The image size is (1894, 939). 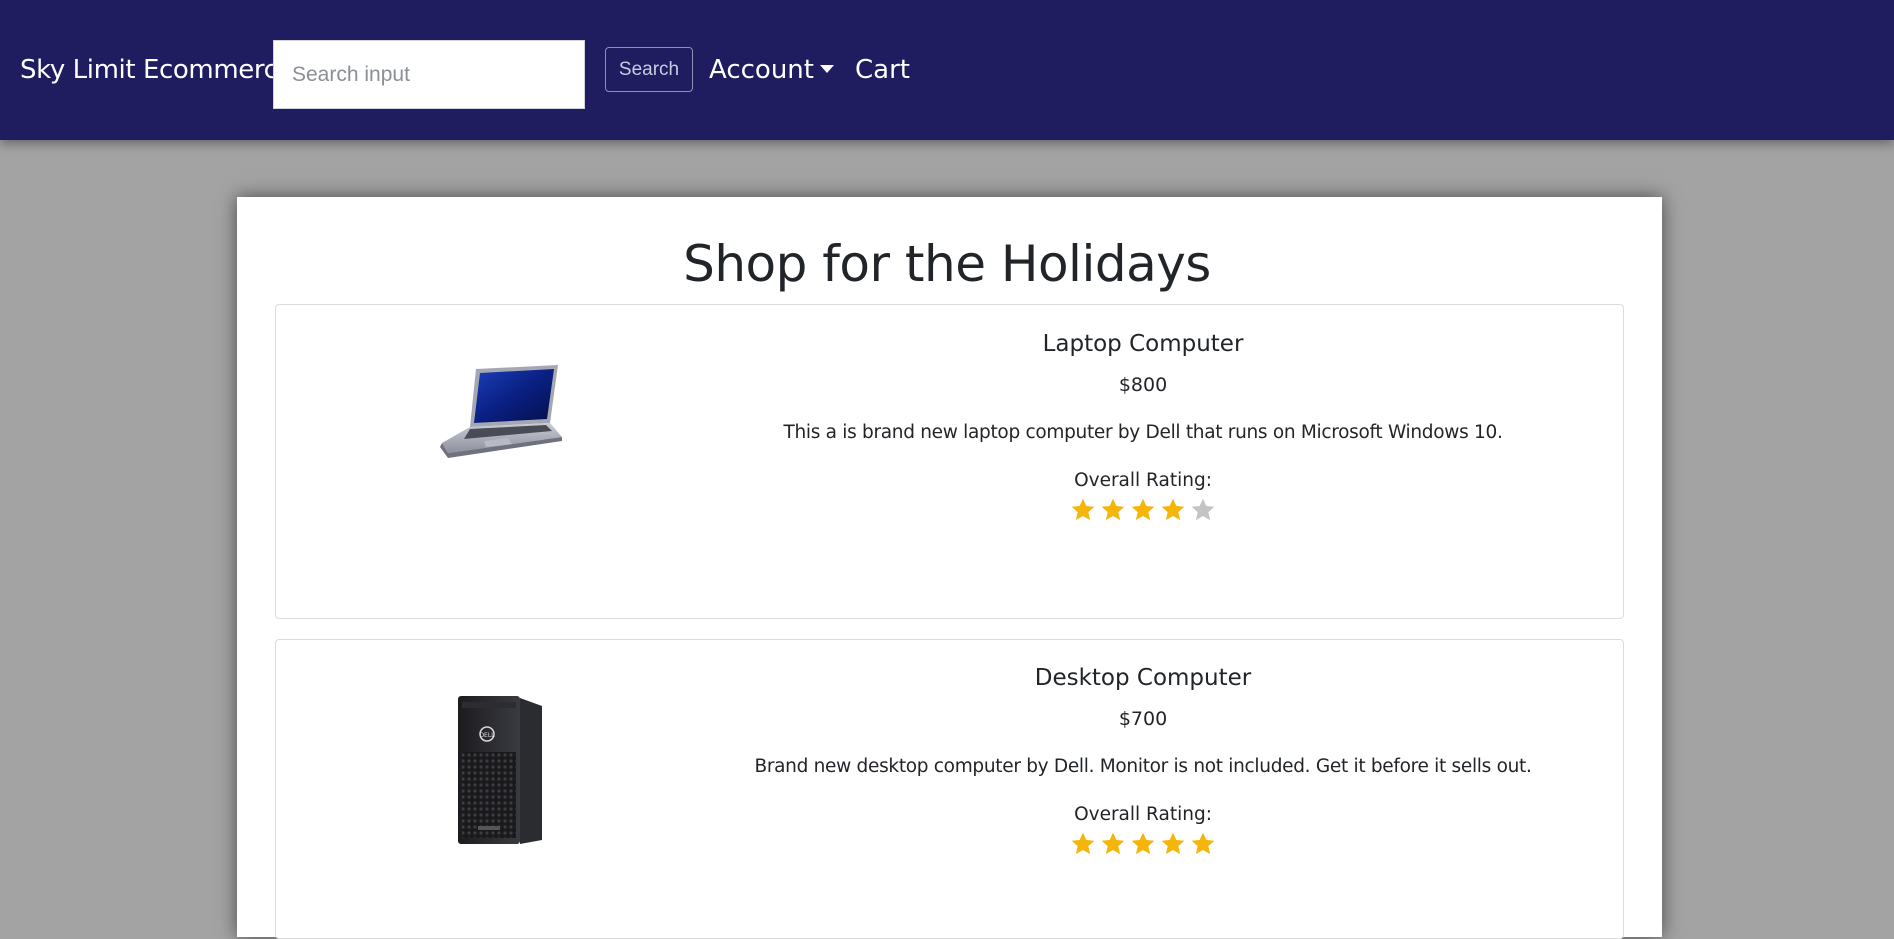 What do you see at coordinates (1143, 678) in the screenshot?
I see `product-name: Desktop Computer` at bounding box center [1143, 678].